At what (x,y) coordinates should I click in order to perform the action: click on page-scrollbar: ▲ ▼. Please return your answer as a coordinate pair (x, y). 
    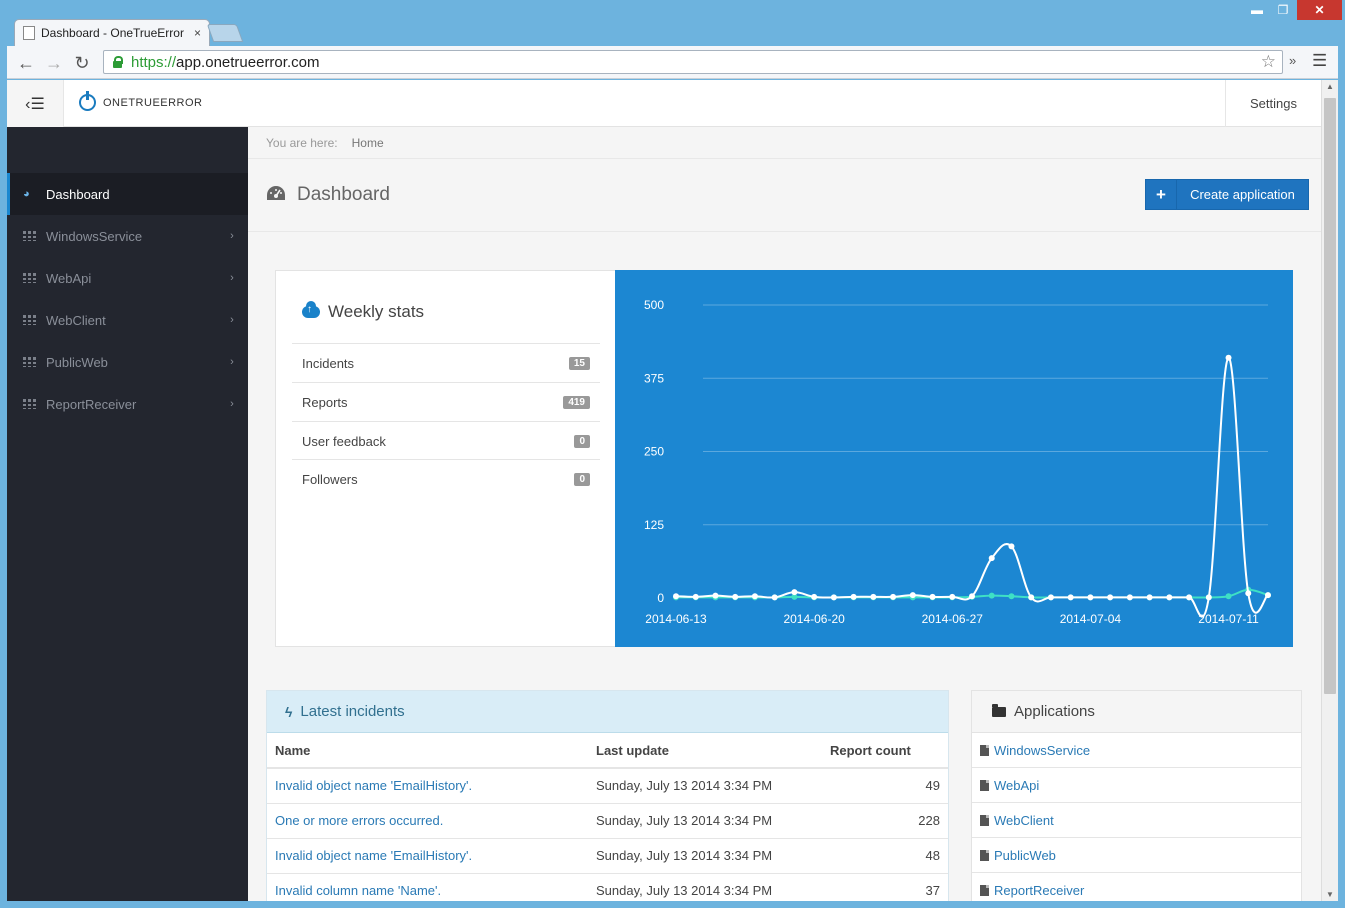
    Looking at the image, I should click on (1329, 490).